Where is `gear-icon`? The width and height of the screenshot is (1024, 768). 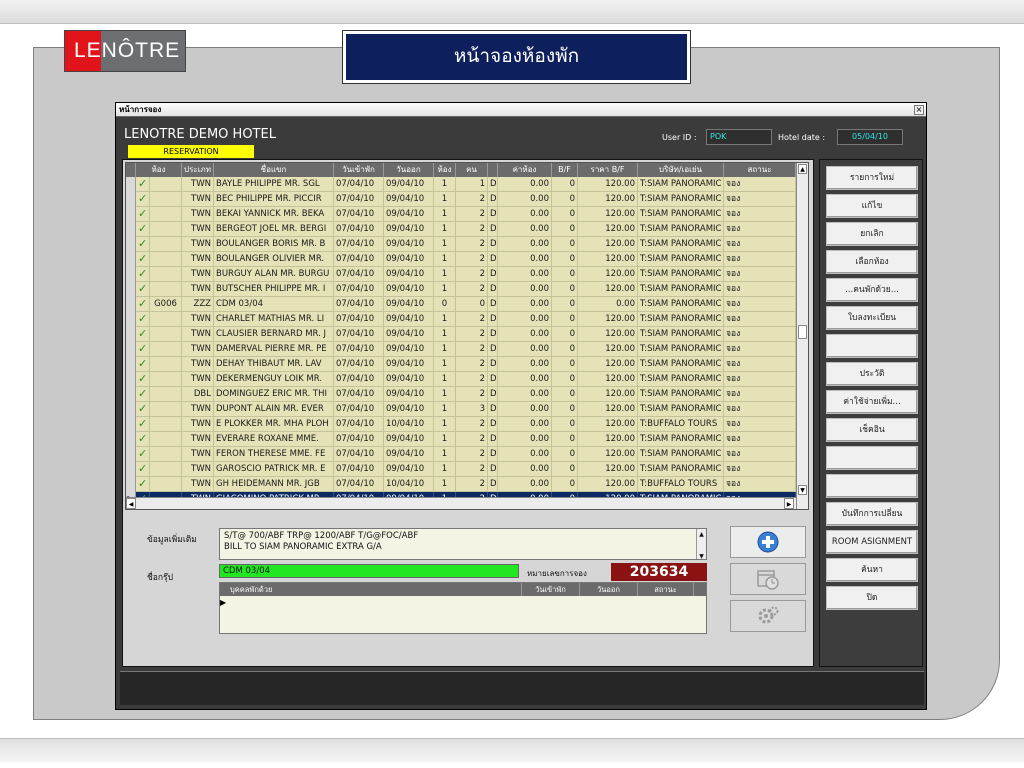 gear-icon is located at coordinates (768, 615).